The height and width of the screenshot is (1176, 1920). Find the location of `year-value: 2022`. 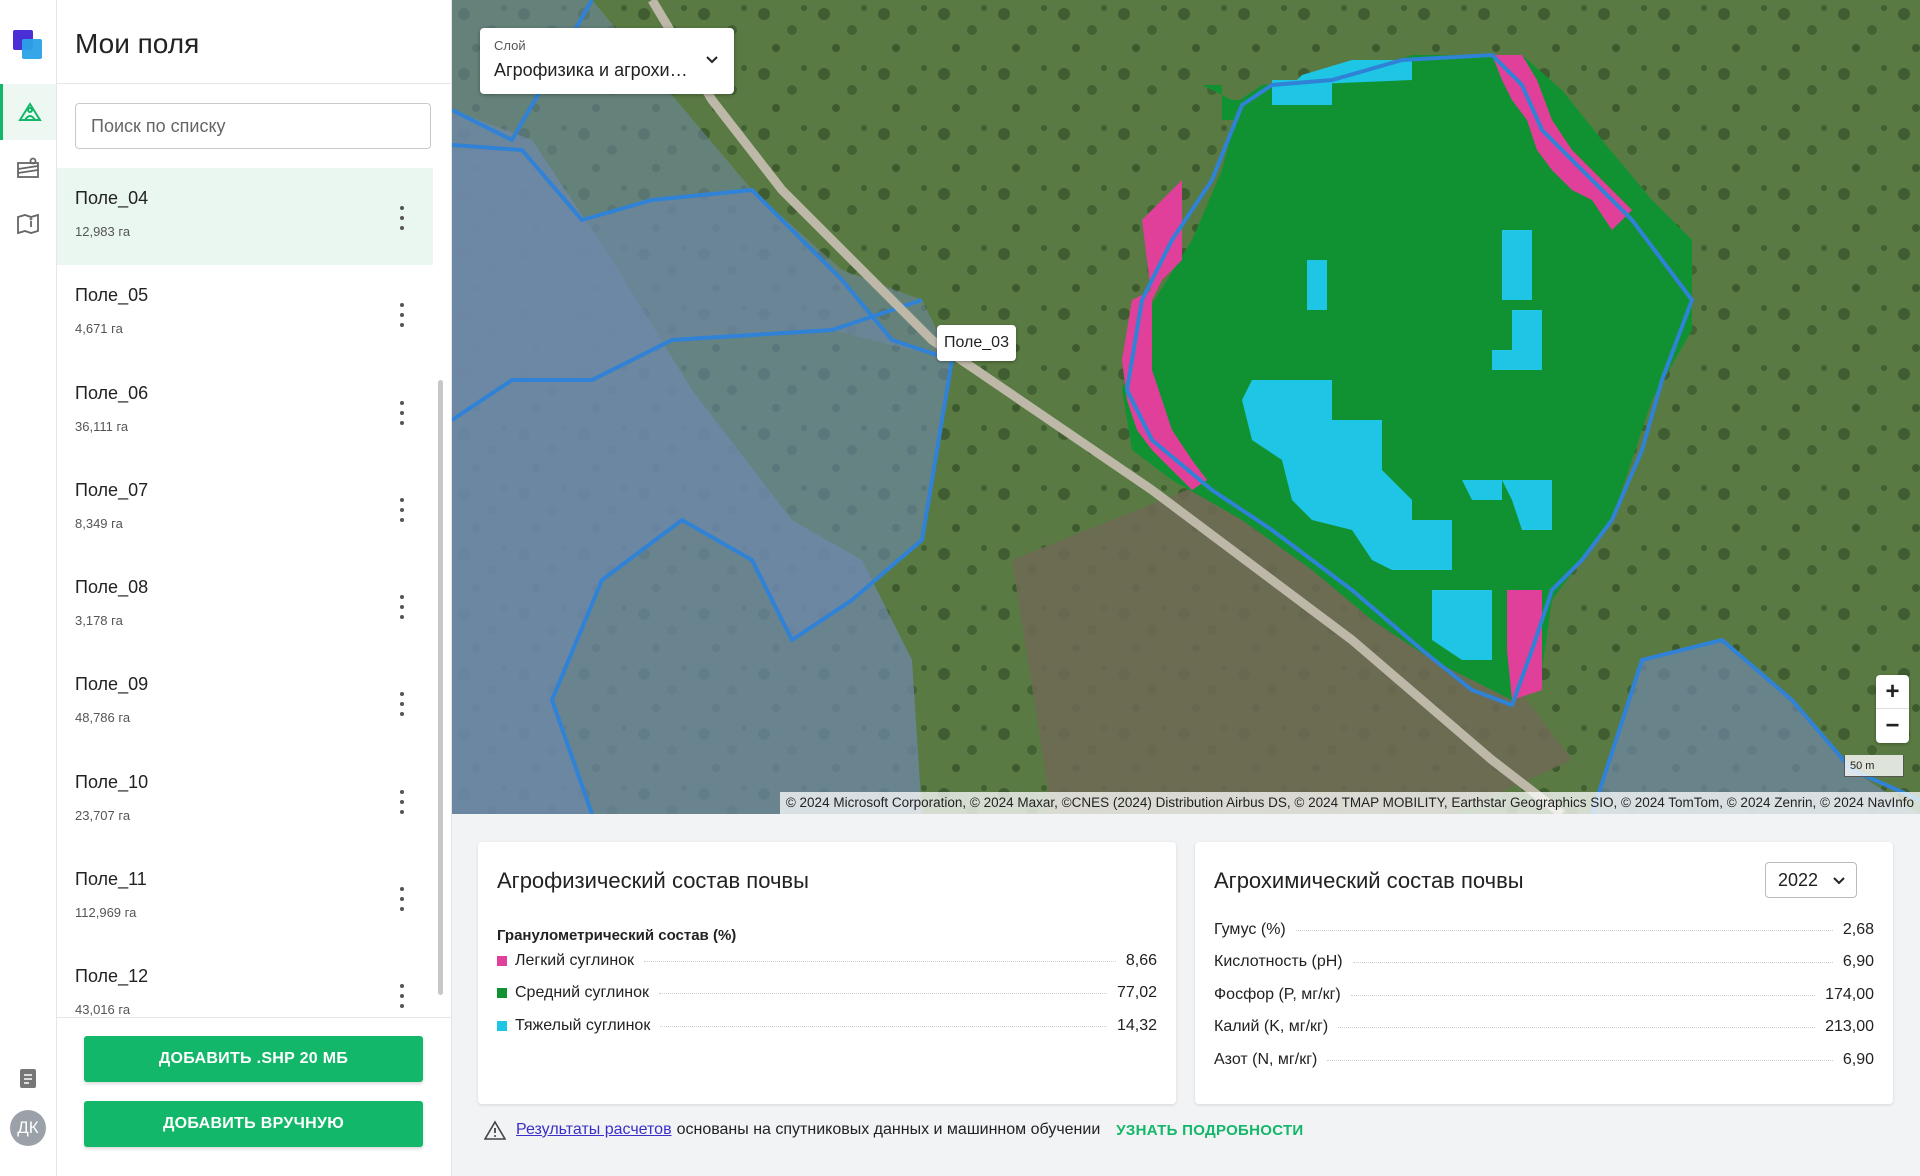

year-value: 2022 is located at coordinates (1798, 880).